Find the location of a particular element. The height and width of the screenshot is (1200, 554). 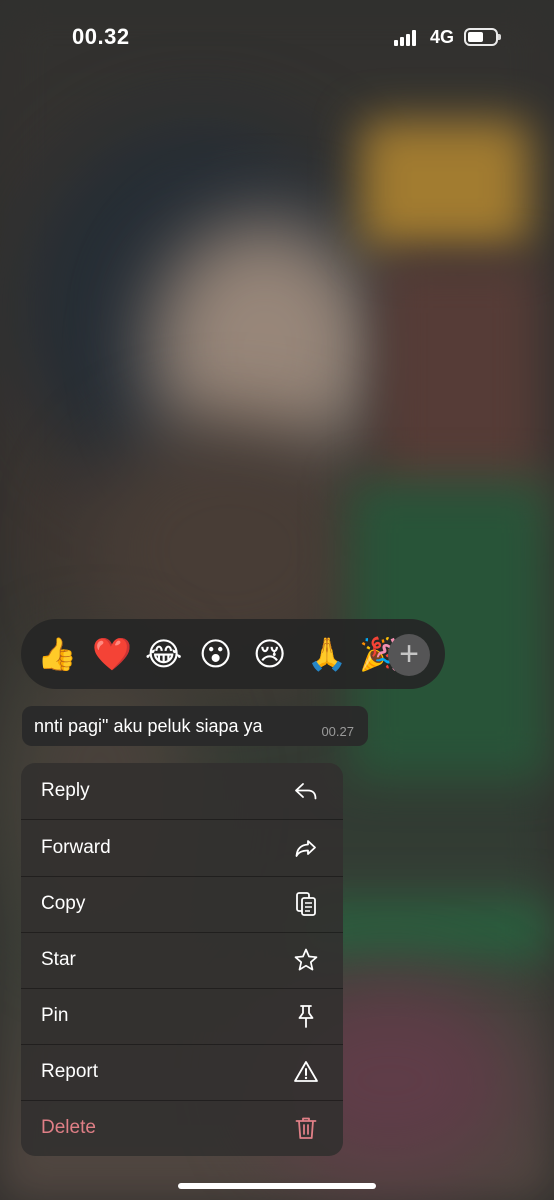

menu-item-label: Delete is located at coordinates (68, 1127).